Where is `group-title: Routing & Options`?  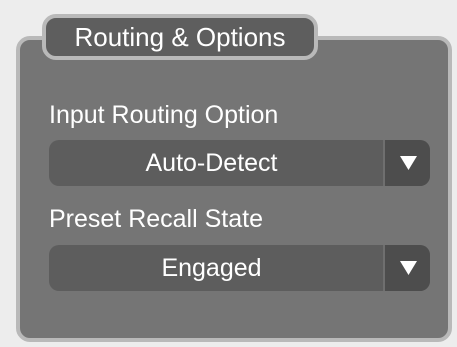
group-title: Routing & Options is located at coordinates (180, 37).